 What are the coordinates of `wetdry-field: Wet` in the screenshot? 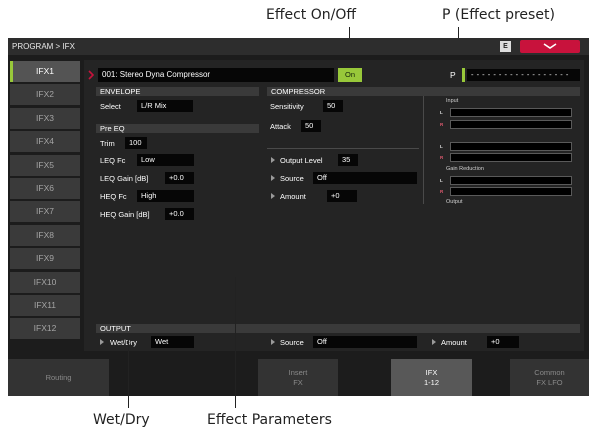 It's located at (172, 342).